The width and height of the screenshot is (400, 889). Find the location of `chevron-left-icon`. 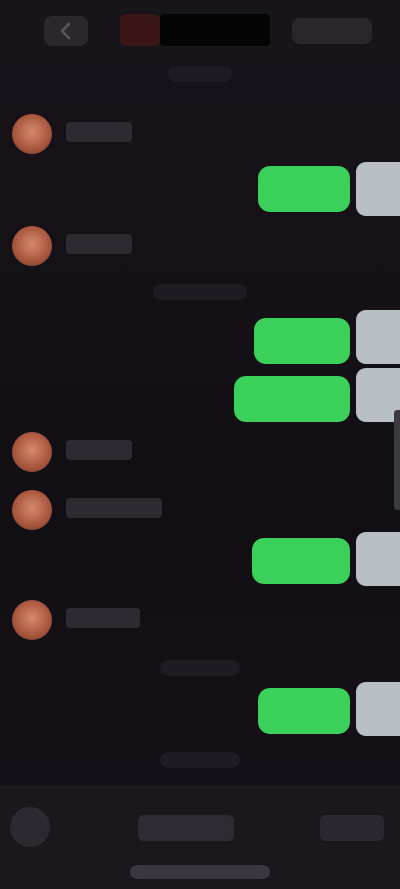

chevron-left-icon is located at coordinates (65, 31).